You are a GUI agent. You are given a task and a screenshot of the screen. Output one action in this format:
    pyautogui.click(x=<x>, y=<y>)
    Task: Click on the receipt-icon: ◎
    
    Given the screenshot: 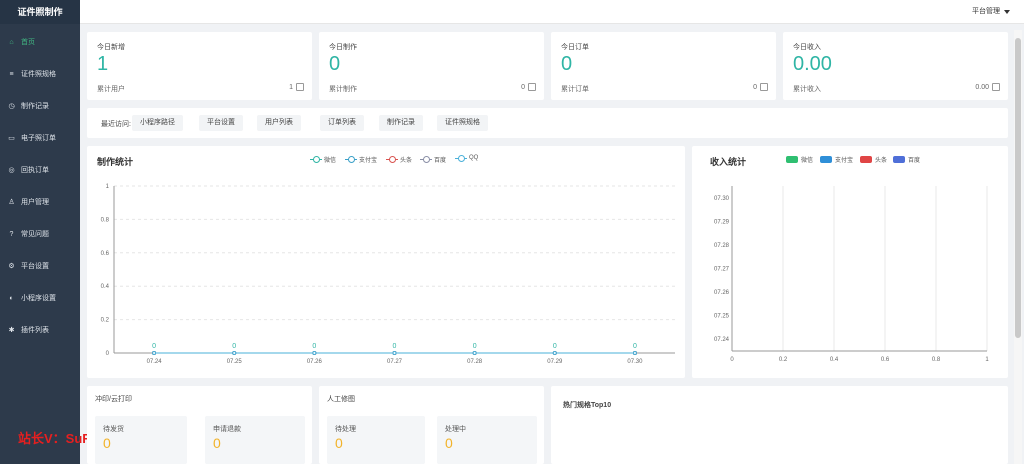 What is the action you would take?
    pyautogui.click(x=11, y=170)
    